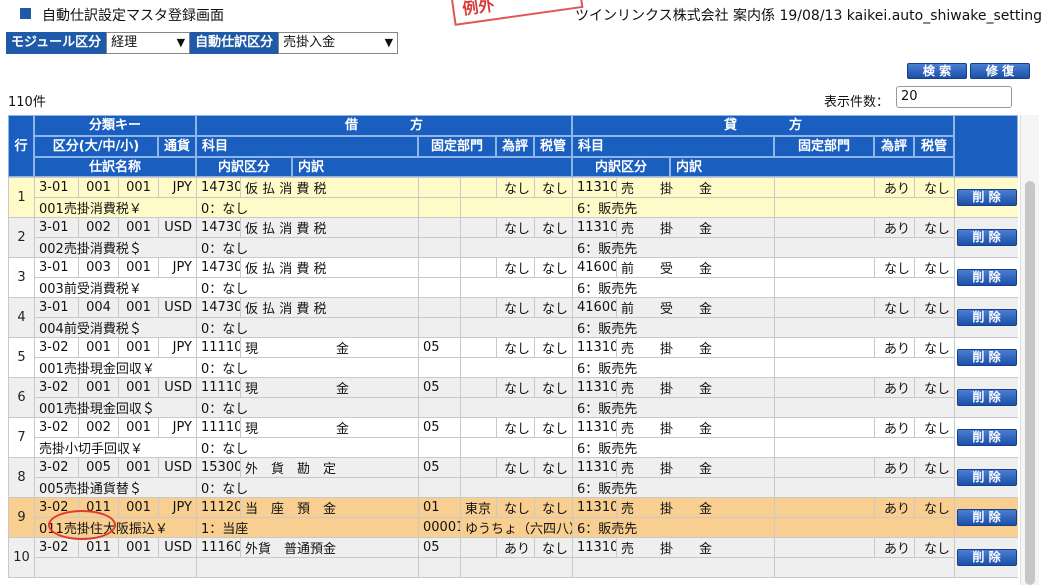 This screenshot has width=1050, height=585. What do you see at coordinates (98, 187) in the screenshot?
I see `kubun-chu: 001` at bounding box center [98, 187].